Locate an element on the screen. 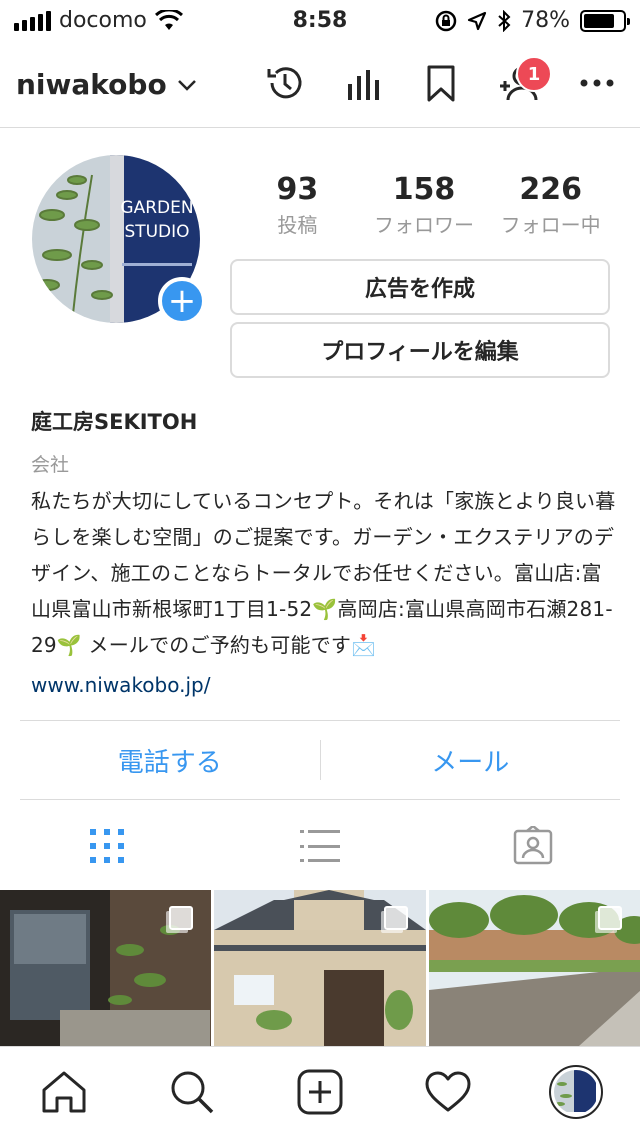 The height and width of the screenshot is (1136, 640). posts-count: 93 is located at coordinates (297, 189).